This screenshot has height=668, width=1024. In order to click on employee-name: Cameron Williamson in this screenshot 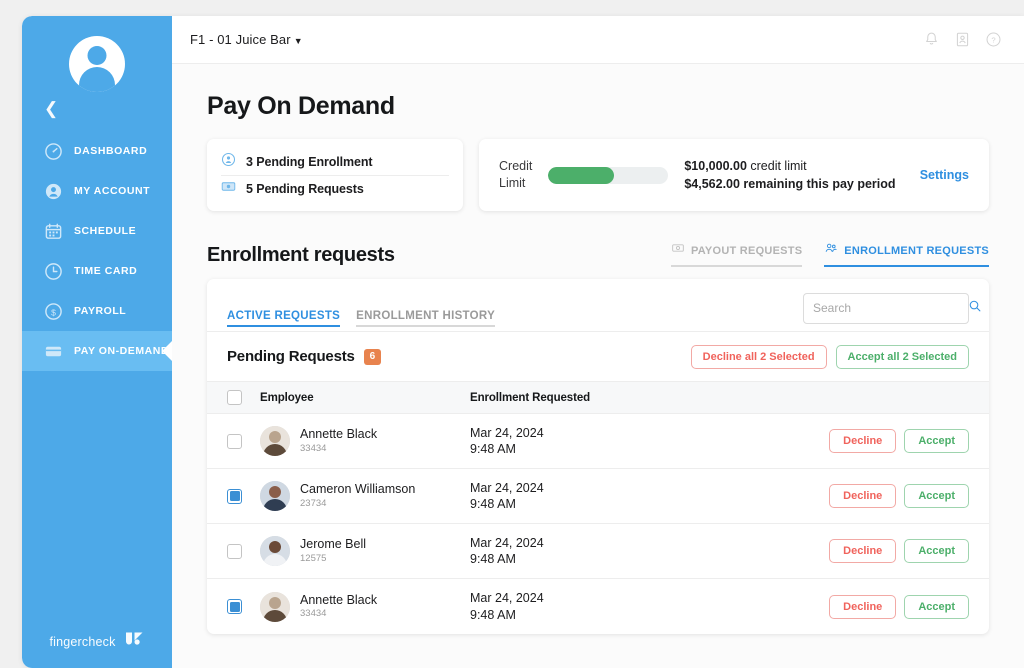, I will do `click(358, 489)`.